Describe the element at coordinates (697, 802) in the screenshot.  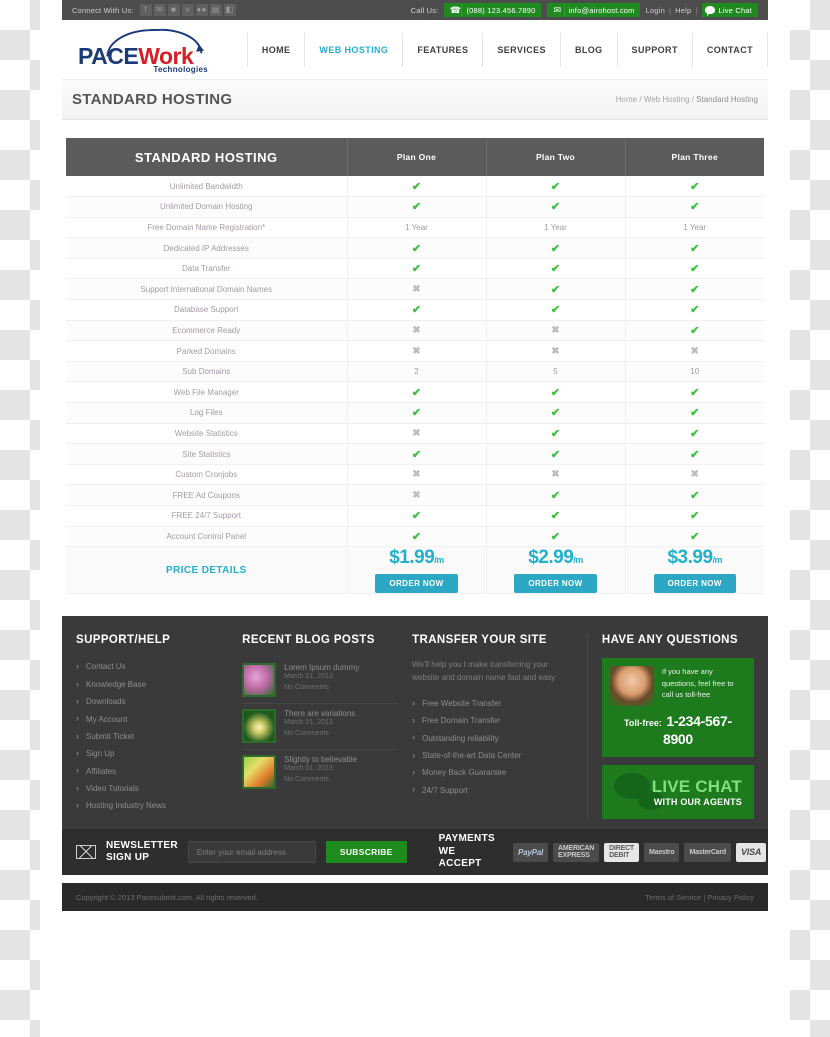
I see `live-chat-subtitle: WITH OUR AGENTS` at that location.